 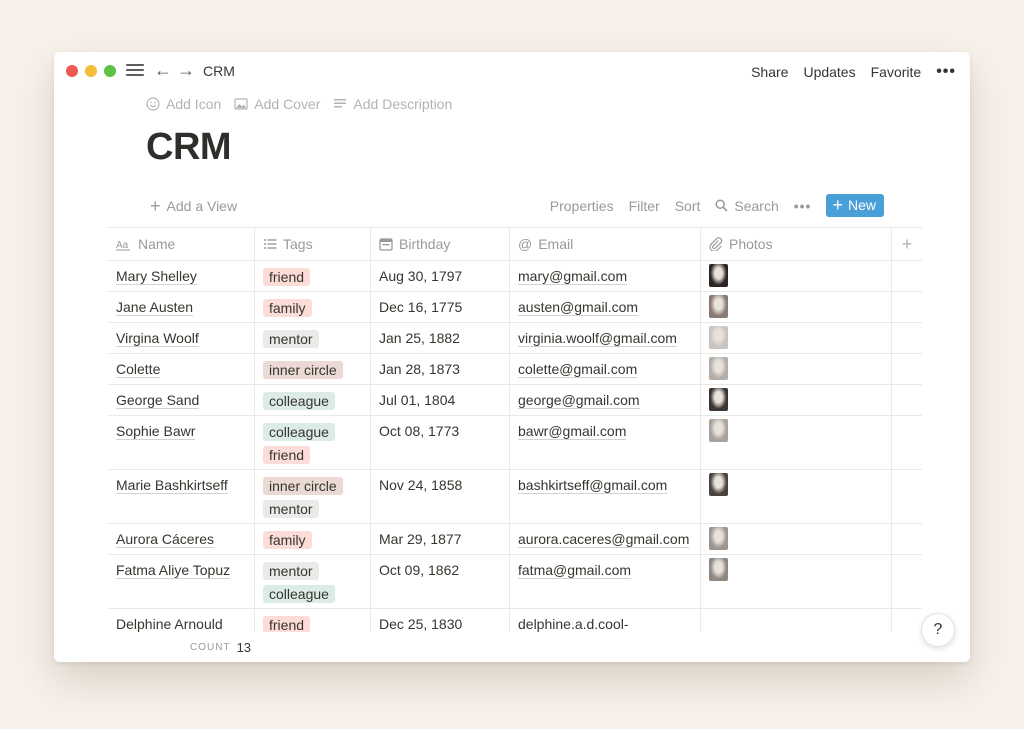 I want to click on cell-name: Jane Austen, so click(x=181, y=307).